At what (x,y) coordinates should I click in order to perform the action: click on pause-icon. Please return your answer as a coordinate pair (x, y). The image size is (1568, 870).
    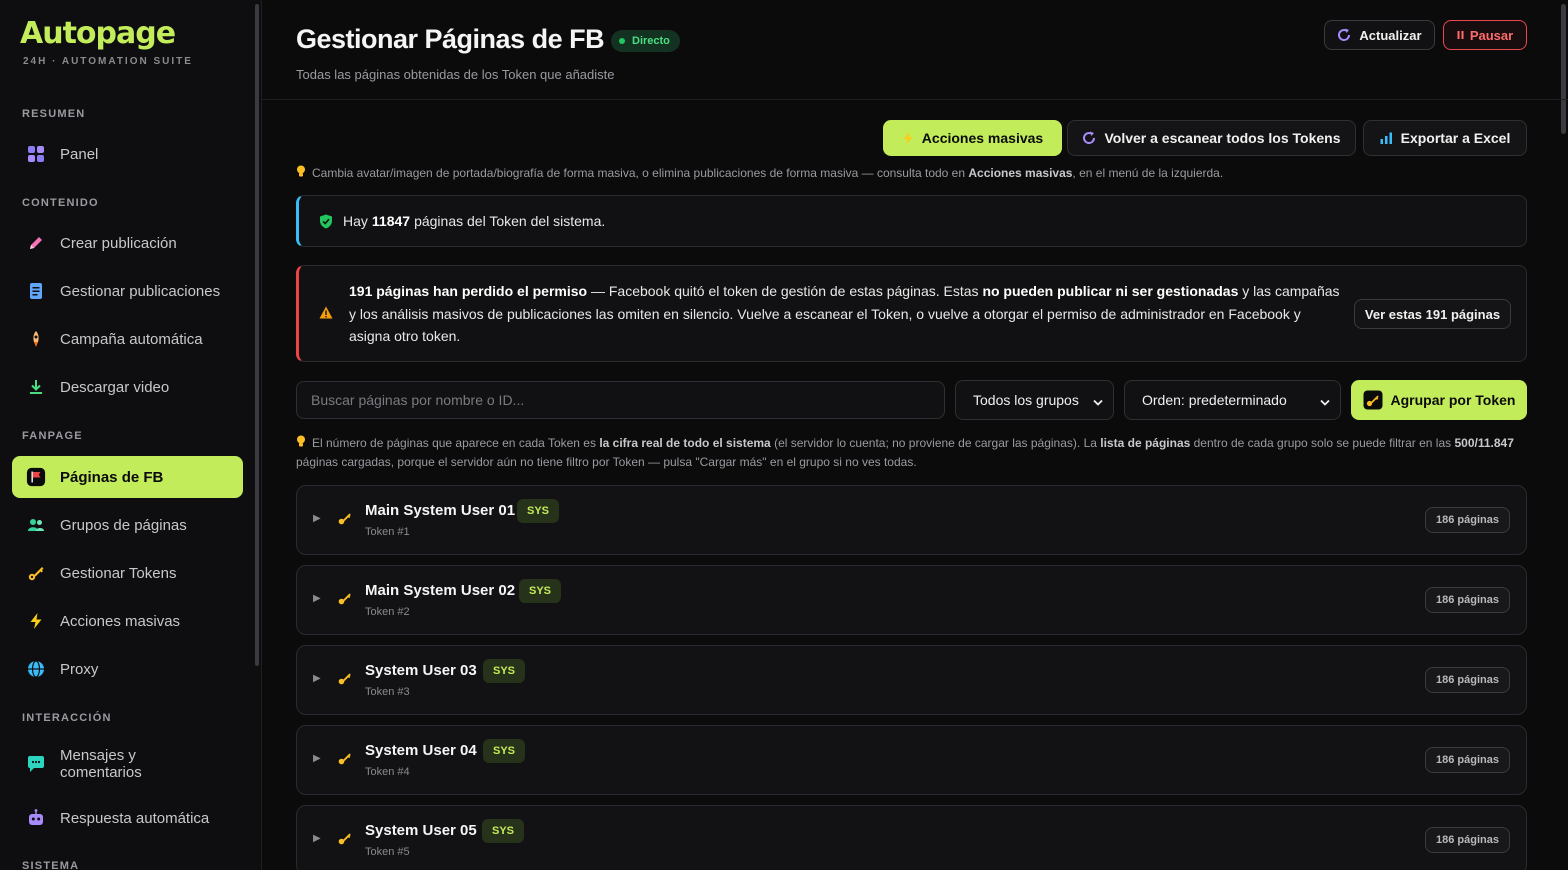
    Looking at the image, I should click on (1461, 35).